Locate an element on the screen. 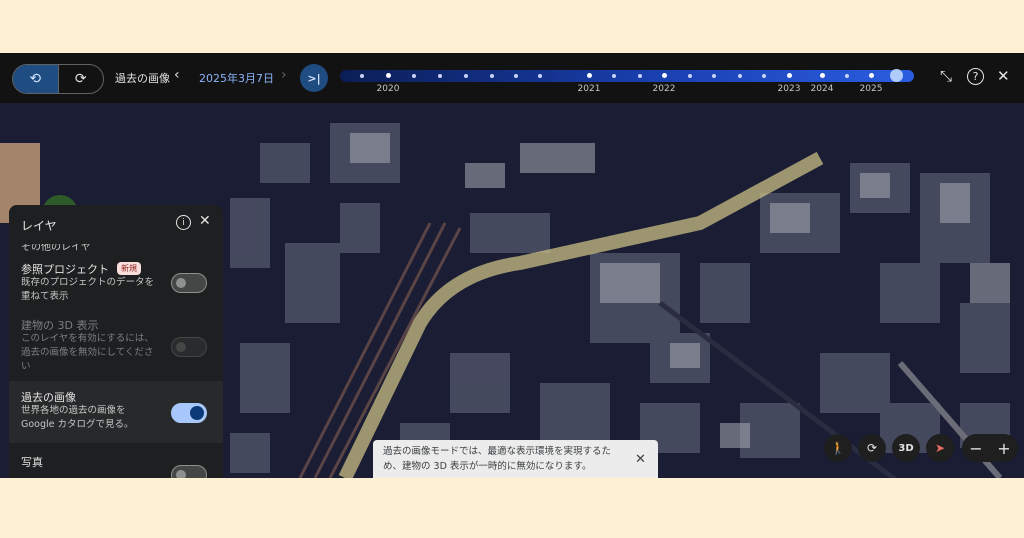 The width and height of the screenshot is (1024, 538). layer-title: 参照プロジェクト is located at coordinates (65, 269).